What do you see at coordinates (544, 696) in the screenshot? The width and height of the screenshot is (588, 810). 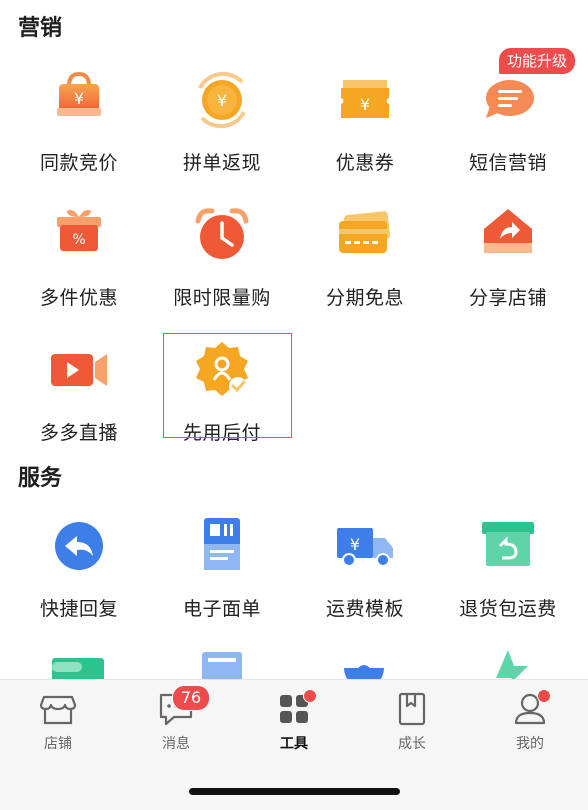 I see `profile-notification-dot` at bounding box center [544, 696].